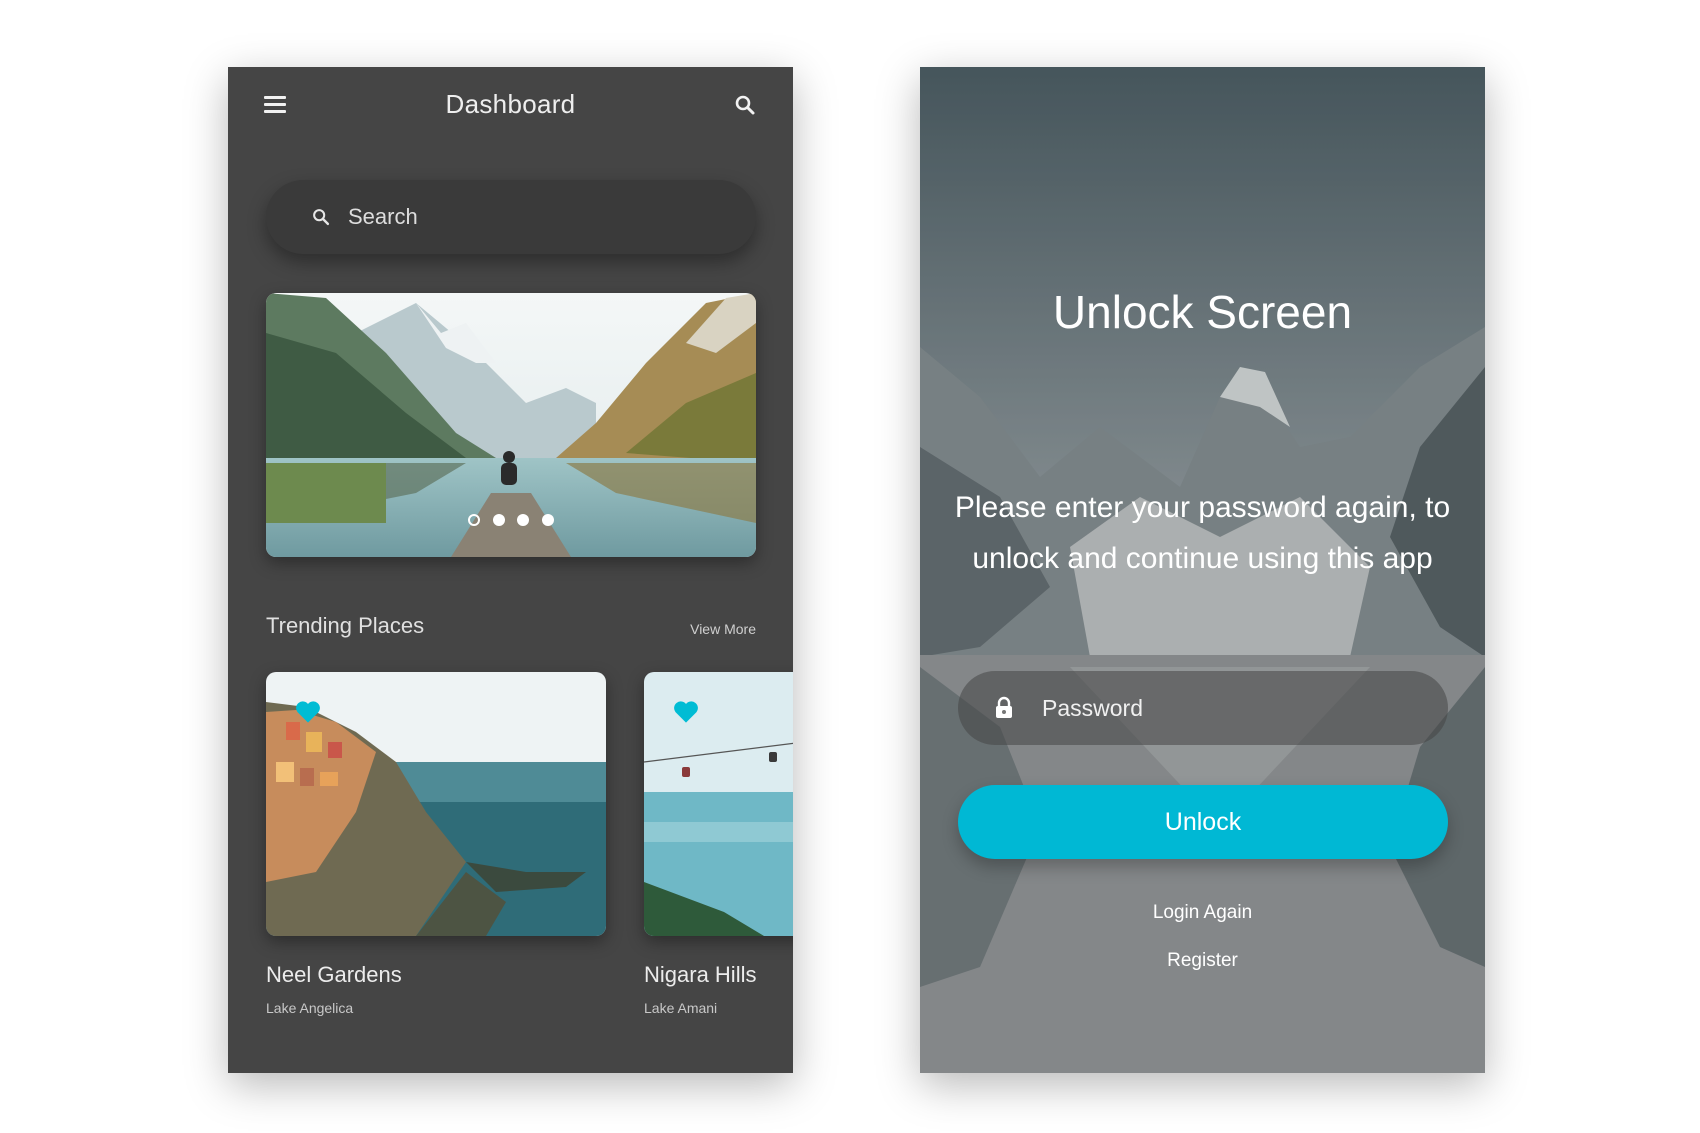 This screenshot has height=1133, width=1700. What do you see at coordinates (700, 974) in the screenshot?
I see `place-card-title: Nigara Hills` at bounding box center [700, 974].